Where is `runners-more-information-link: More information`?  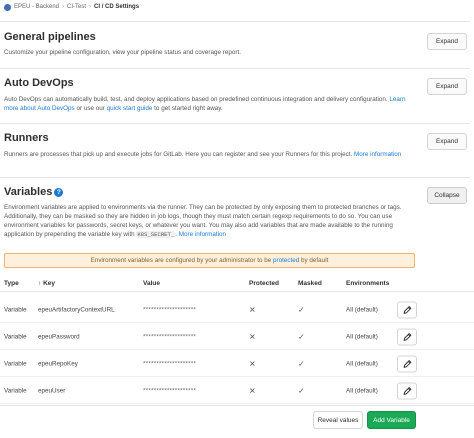
runners-more-information-link: More information is located at coordinates (377, 154).